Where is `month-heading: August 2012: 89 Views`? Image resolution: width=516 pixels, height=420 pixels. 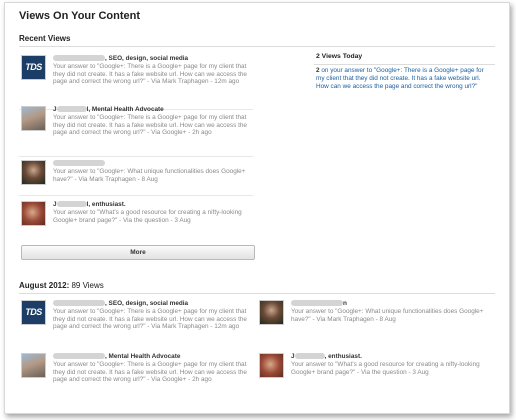
month-heading: August 2012: 89 Views is located at coordinates (61, 285).